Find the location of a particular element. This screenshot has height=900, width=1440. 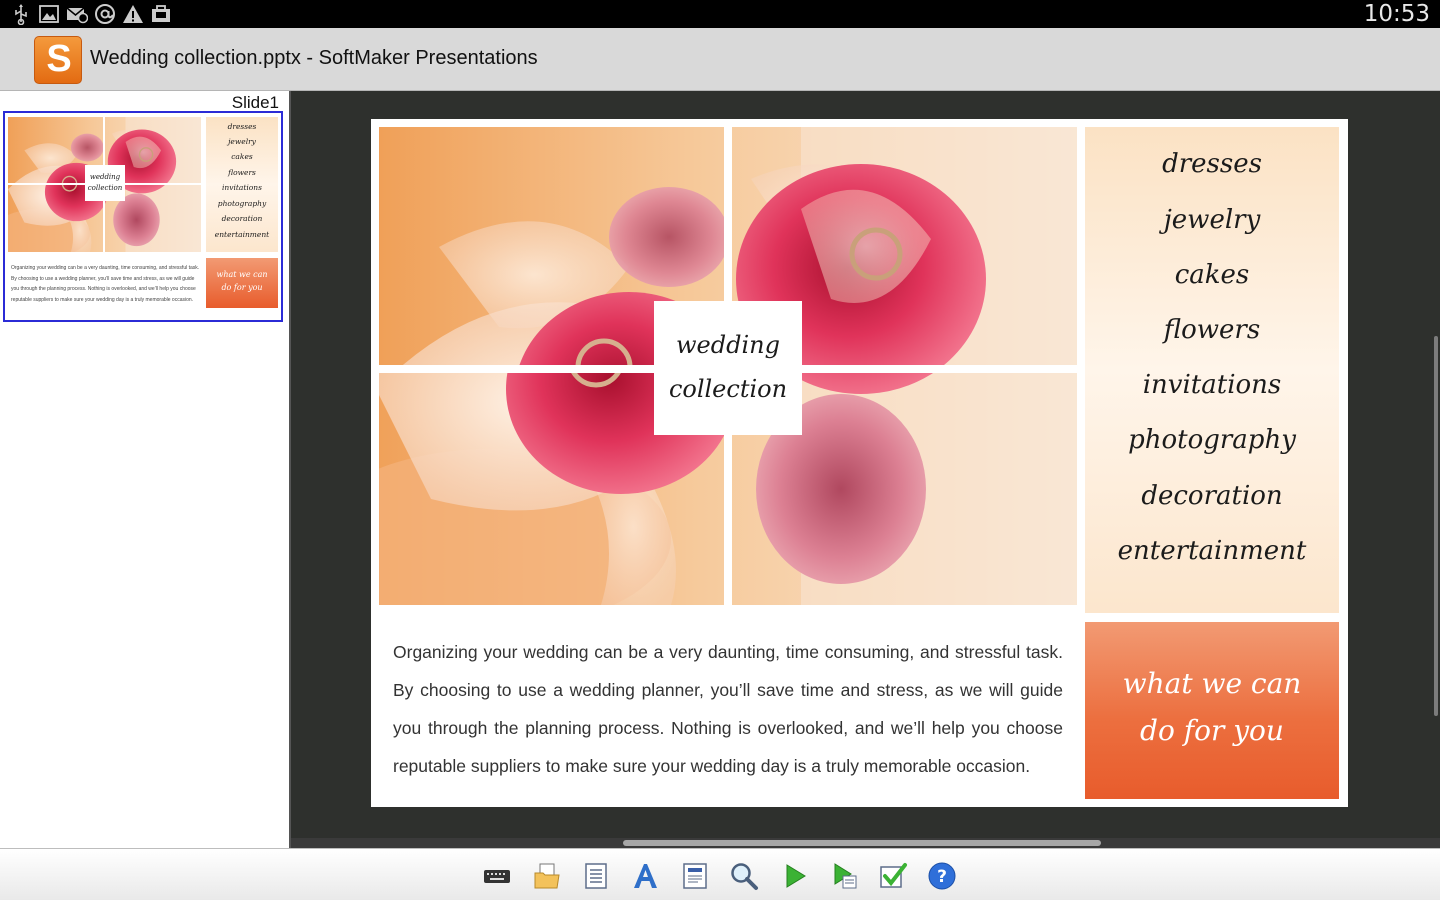

thumbnail-menu-item: photography is located at coordinates (242, 203).